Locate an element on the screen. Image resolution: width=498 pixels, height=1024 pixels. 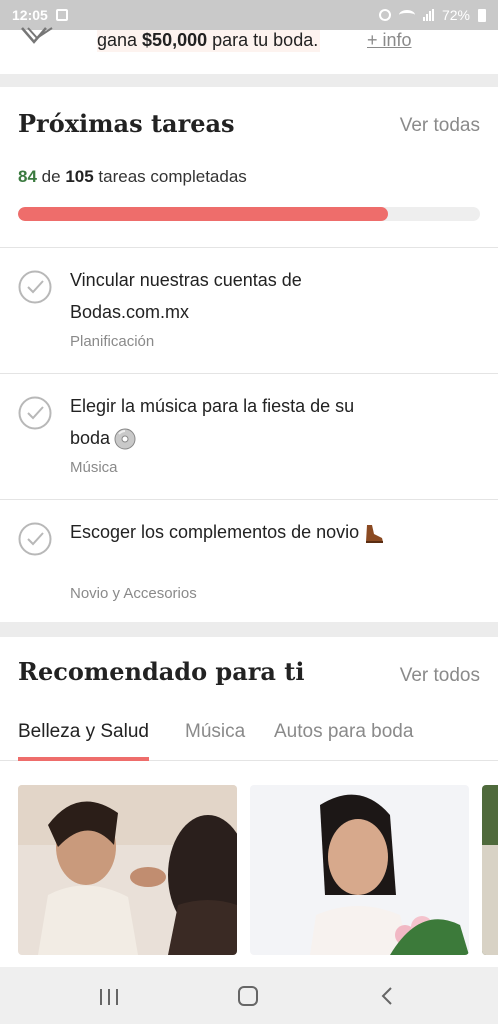
promo-banner: gana $50,000 para tu boda. + info is located at coordinates (249, 50).